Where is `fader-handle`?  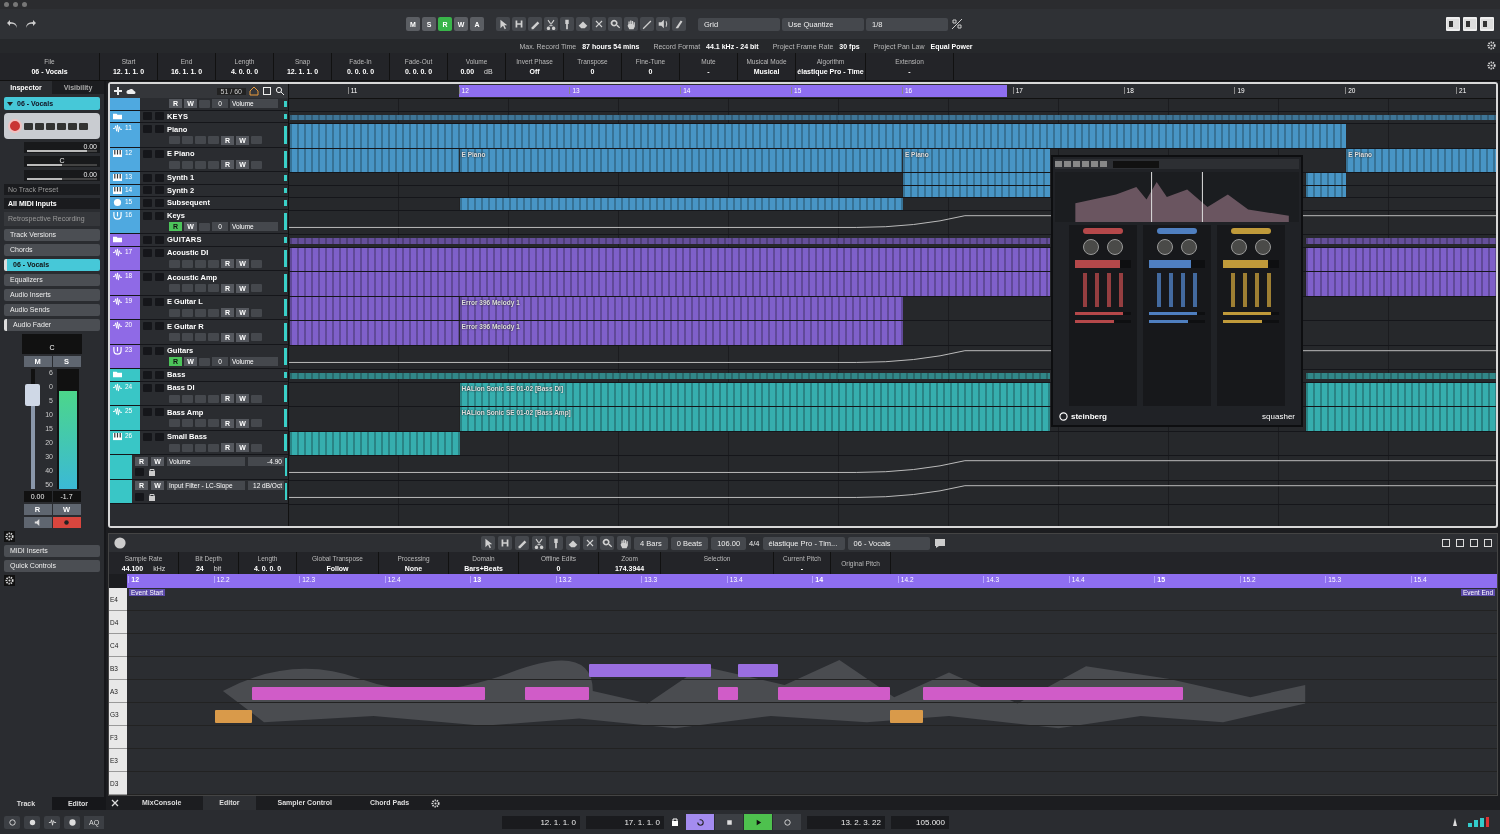
fader-handle is located at coordinates (32, 395).